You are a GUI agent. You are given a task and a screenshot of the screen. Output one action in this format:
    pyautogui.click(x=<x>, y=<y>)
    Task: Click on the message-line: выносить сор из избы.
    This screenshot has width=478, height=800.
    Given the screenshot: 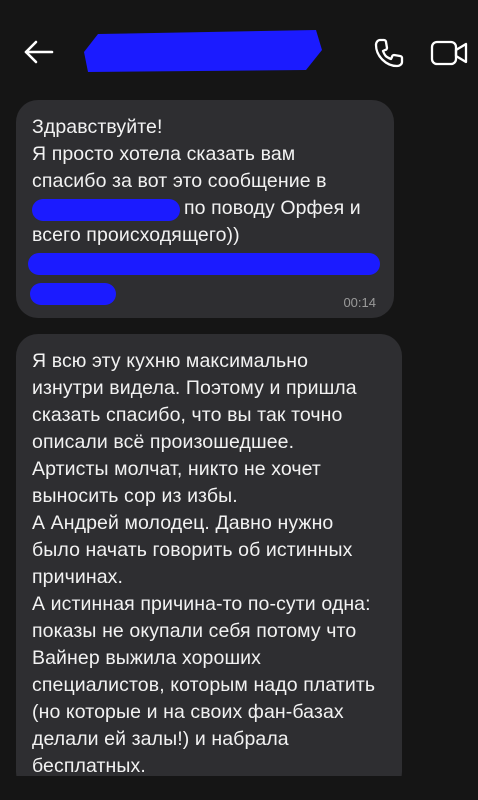 What is the action you would take?
    pyautogui.click(x=135, y=496)
    